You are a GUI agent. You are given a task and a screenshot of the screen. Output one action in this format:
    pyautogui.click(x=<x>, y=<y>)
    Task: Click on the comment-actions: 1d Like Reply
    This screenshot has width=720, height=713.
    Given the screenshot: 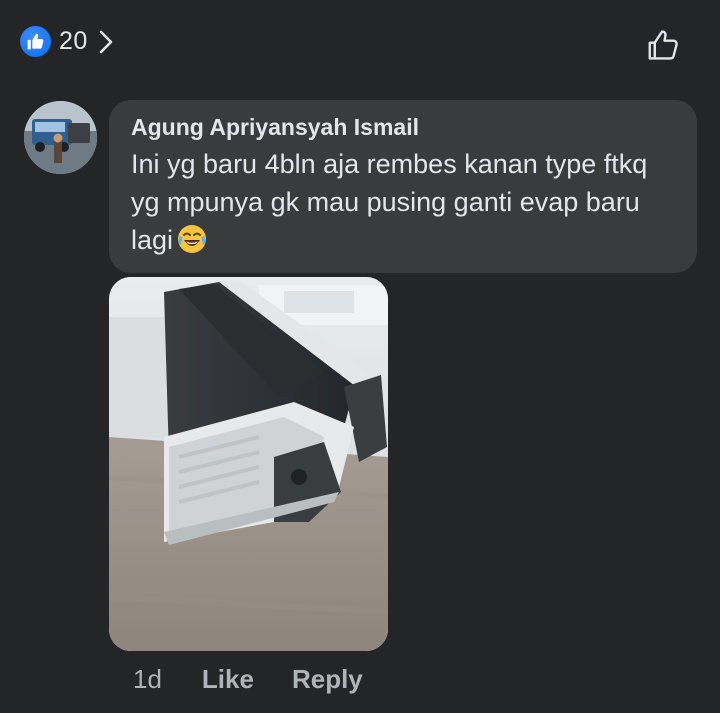 What is the action you would take?
    pyautogui.click(x=248, y=679)
    